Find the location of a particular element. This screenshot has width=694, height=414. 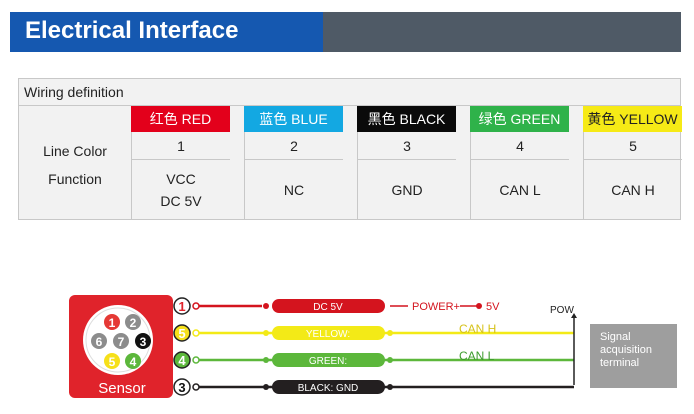

wire-label: YELLOW: is located at coordinates (328, 334).